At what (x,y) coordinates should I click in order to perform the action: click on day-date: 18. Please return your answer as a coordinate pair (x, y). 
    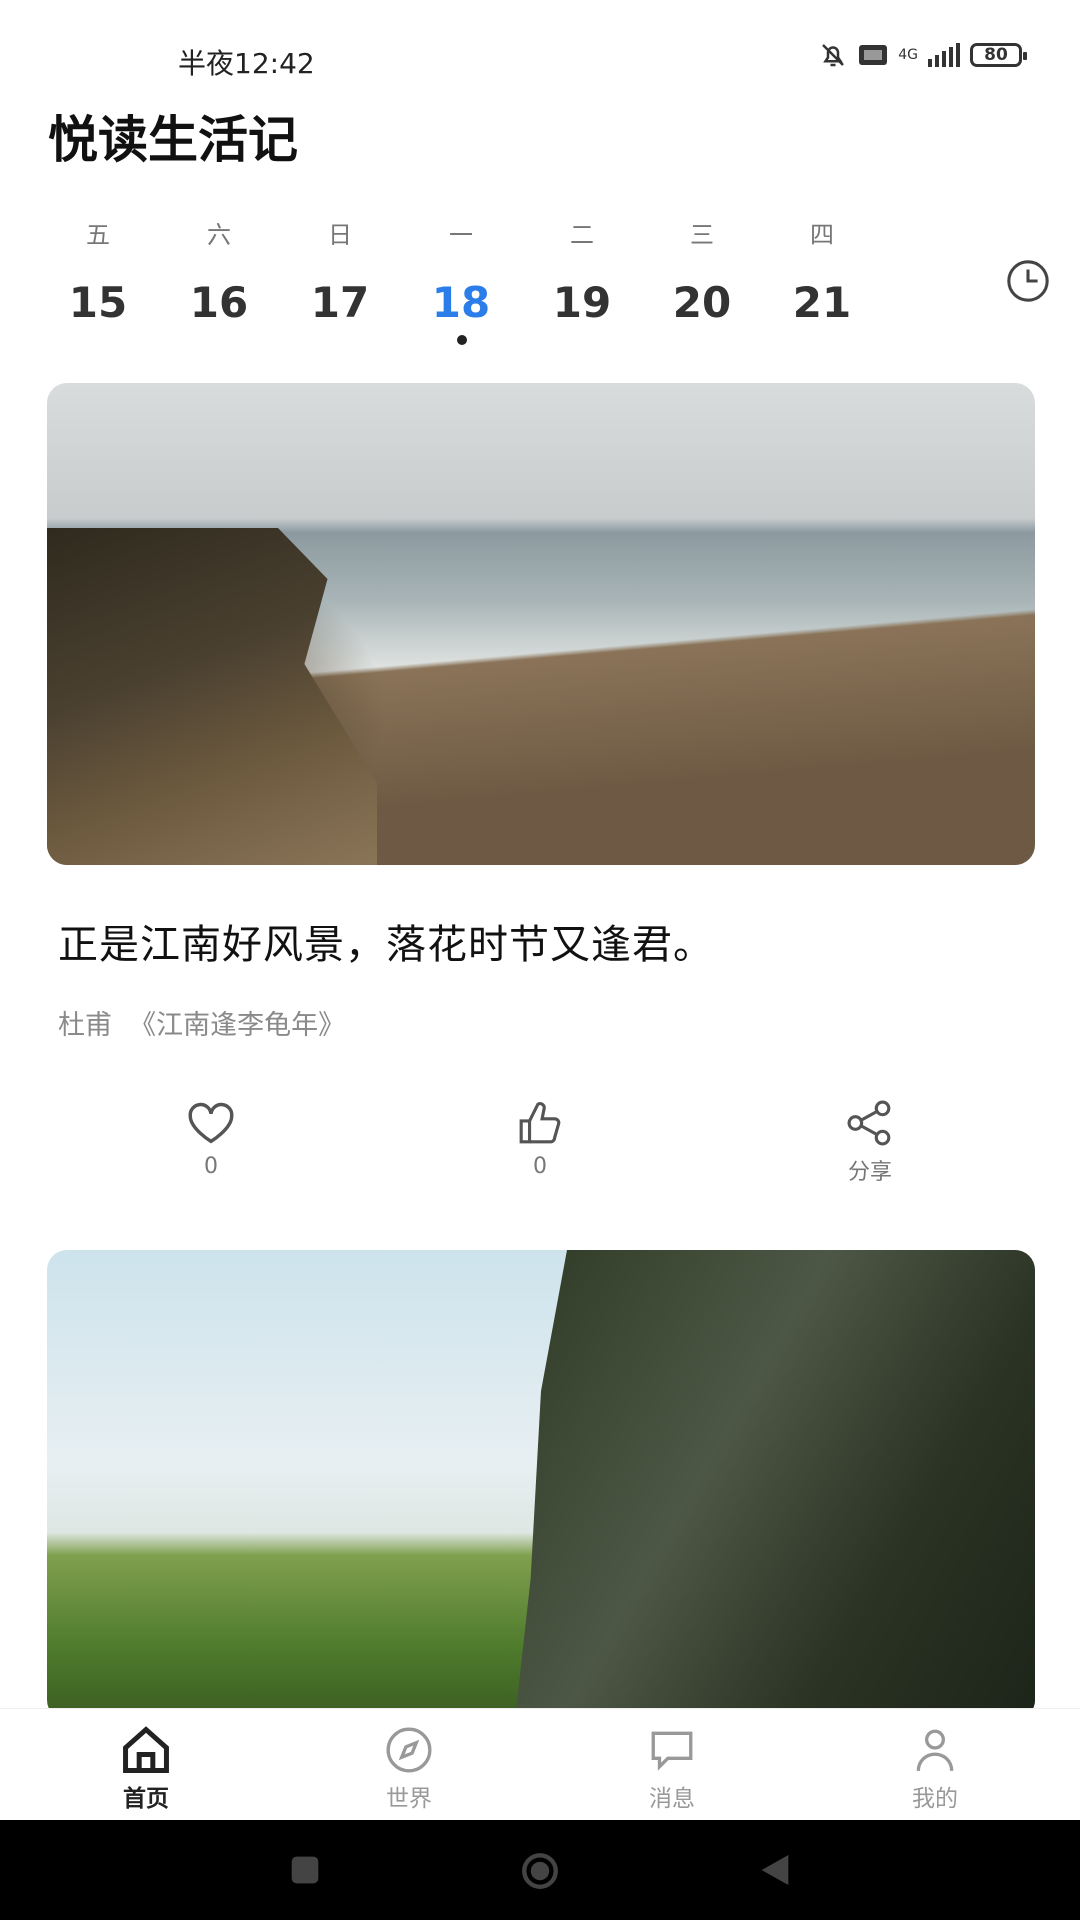
    Looking at the image, I should click on (461, 302).